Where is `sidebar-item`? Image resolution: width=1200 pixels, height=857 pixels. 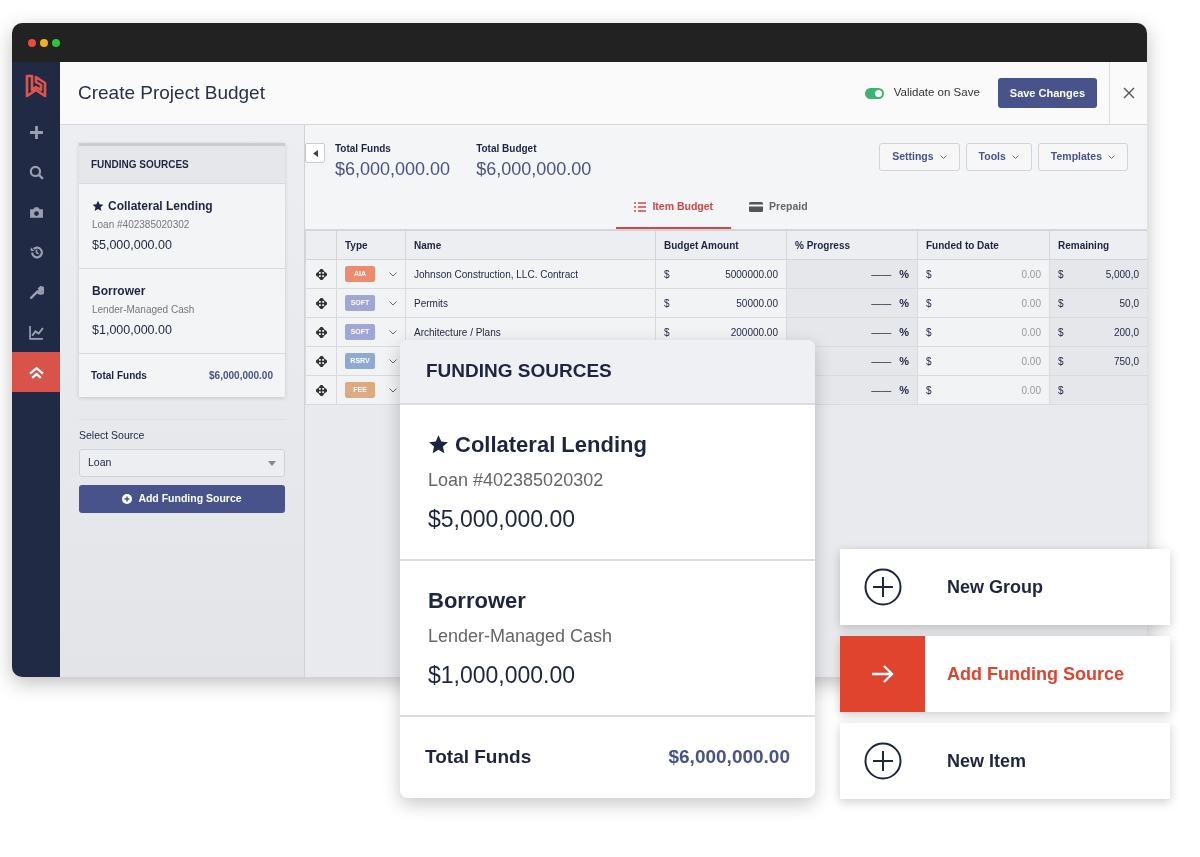 sidebar-item is located at coordinates (36, 372).